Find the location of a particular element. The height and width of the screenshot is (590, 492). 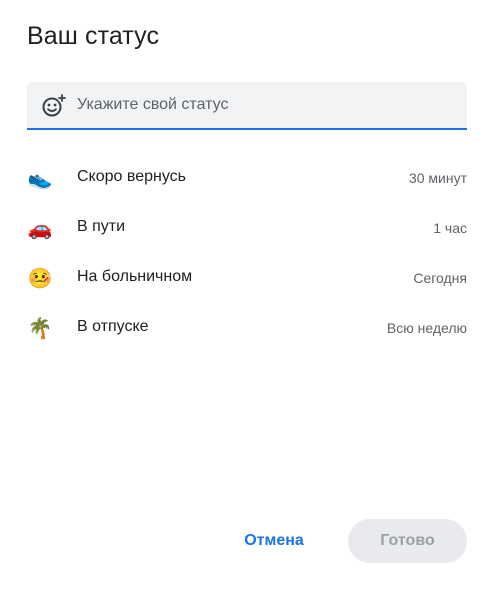

car-icon: 🚗 is located at coordinates (40, 228).